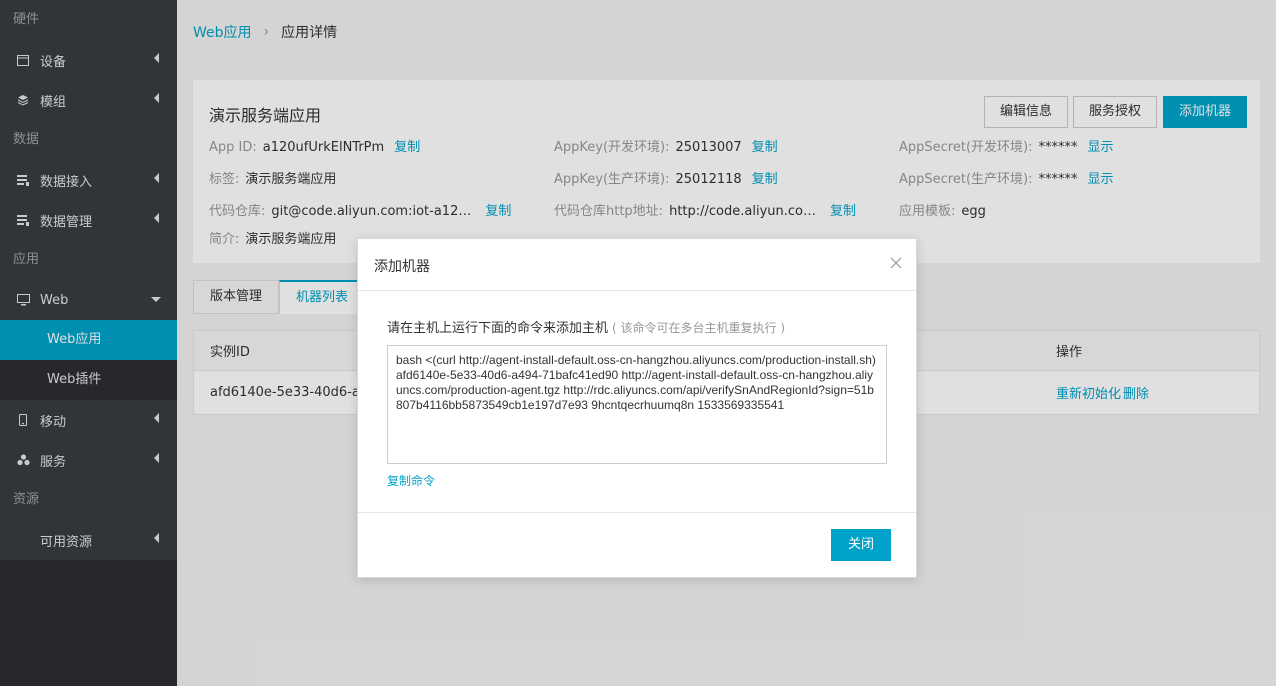 Image resolution: width=1276 pixels, height=686 pixels. What do you see at coordinates (860, 545) in the screenshot?
I see `close-button: 关闭` at bounding box center [860, 545].